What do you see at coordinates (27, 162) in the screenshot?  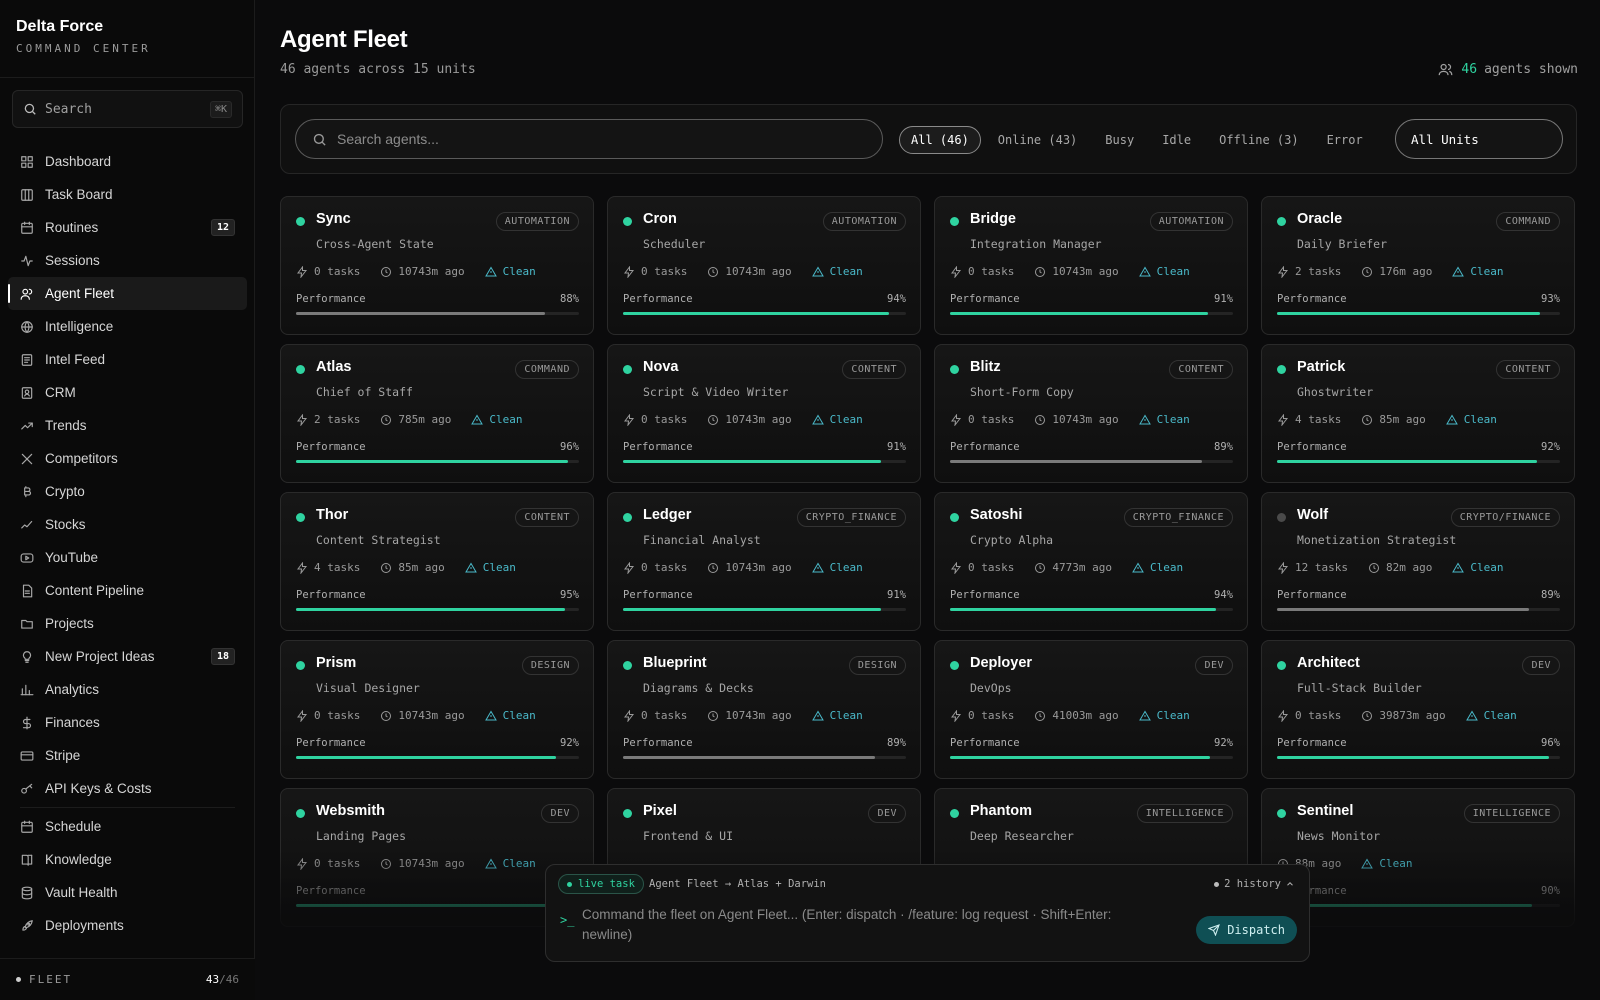 I see `dashboard-icon` at bounding box center [27, 162].